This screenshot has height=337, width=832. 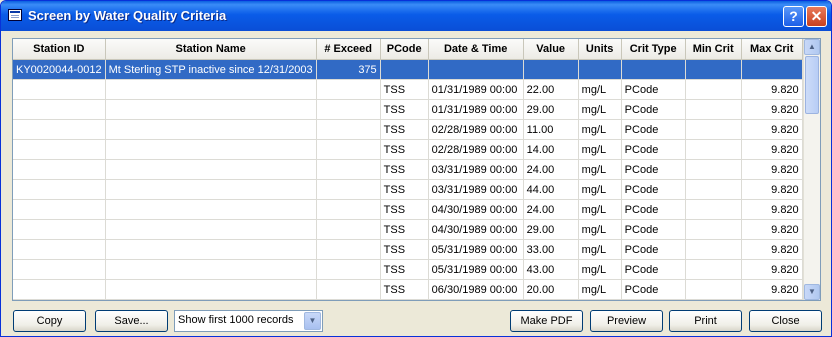 What do you see at coordinates (59, 69) in the screenshot?
I see `table-cell: KY0020044-0012` at bounding box center [59, 69].